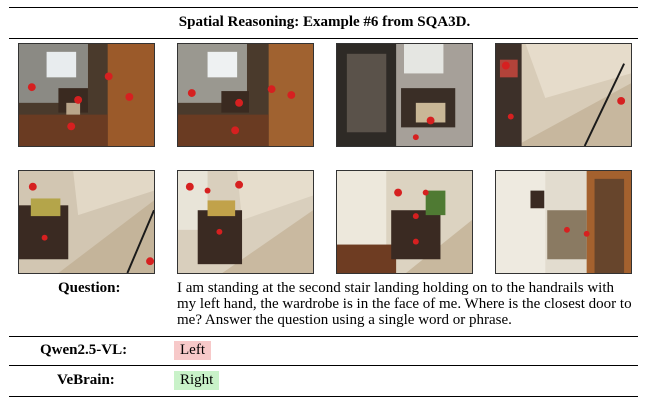 The height and width of the screenshot is (405, 649). Describe the element at coordinates (323, 38) in the screenshot. I see `title-rule` at that location.